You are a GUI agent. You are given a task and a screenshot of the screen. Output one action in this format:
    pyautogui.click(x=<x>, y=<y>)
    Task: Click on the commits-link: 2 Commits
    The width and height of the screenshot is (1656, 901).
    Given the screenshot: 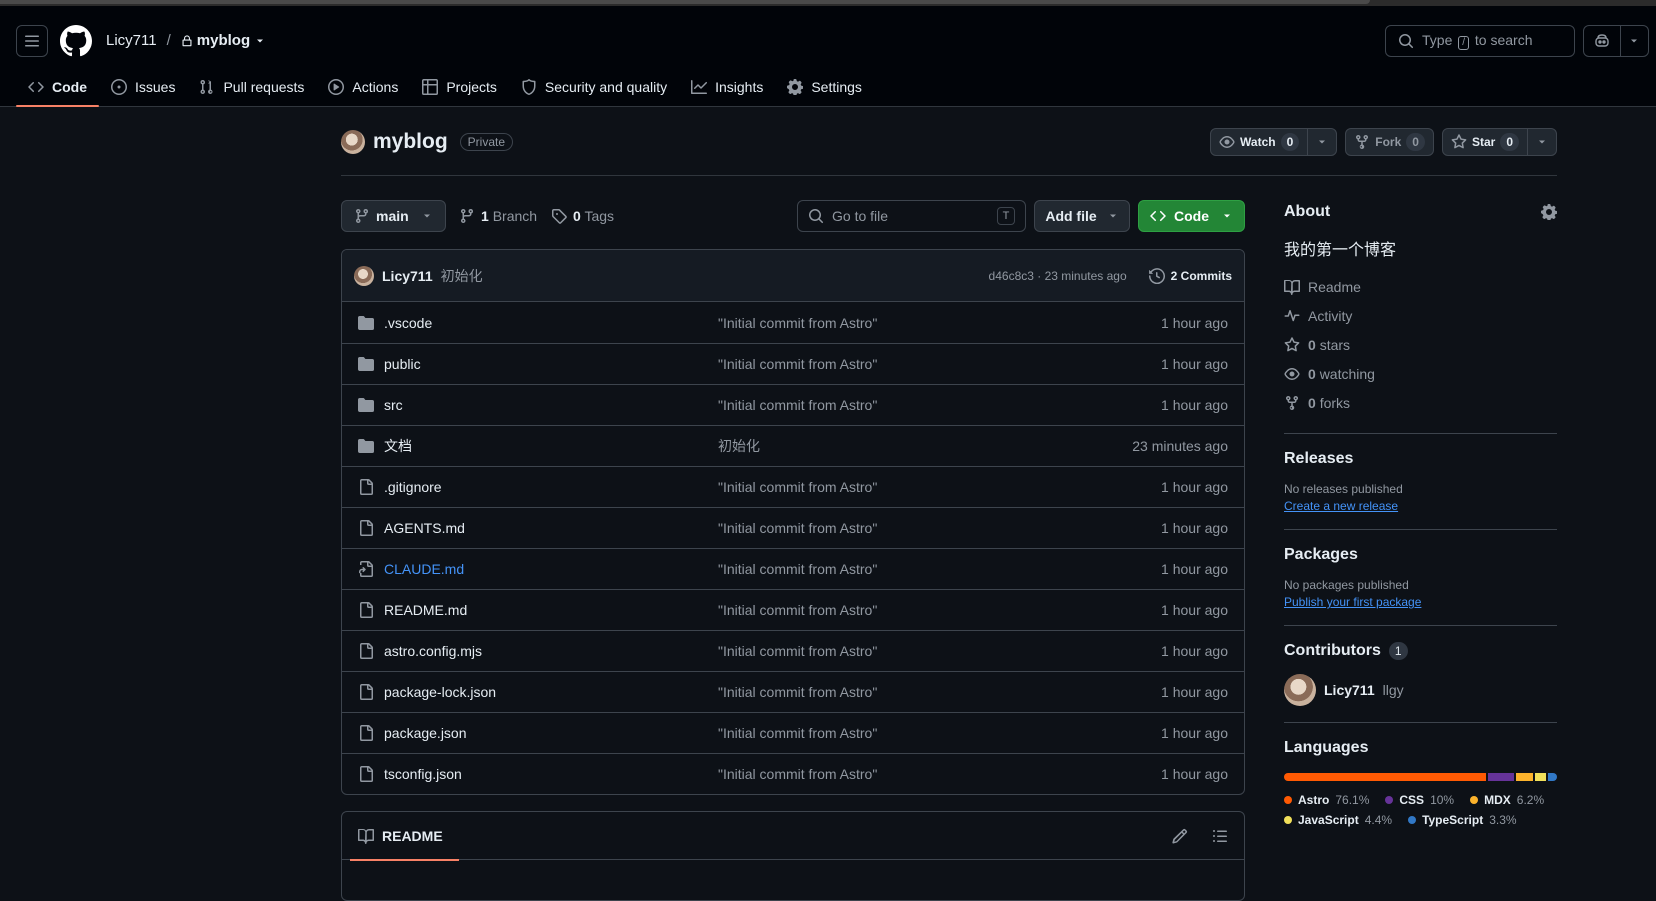 What is the action you would take?
    pyautogui.click(x=1190, y=275)
    